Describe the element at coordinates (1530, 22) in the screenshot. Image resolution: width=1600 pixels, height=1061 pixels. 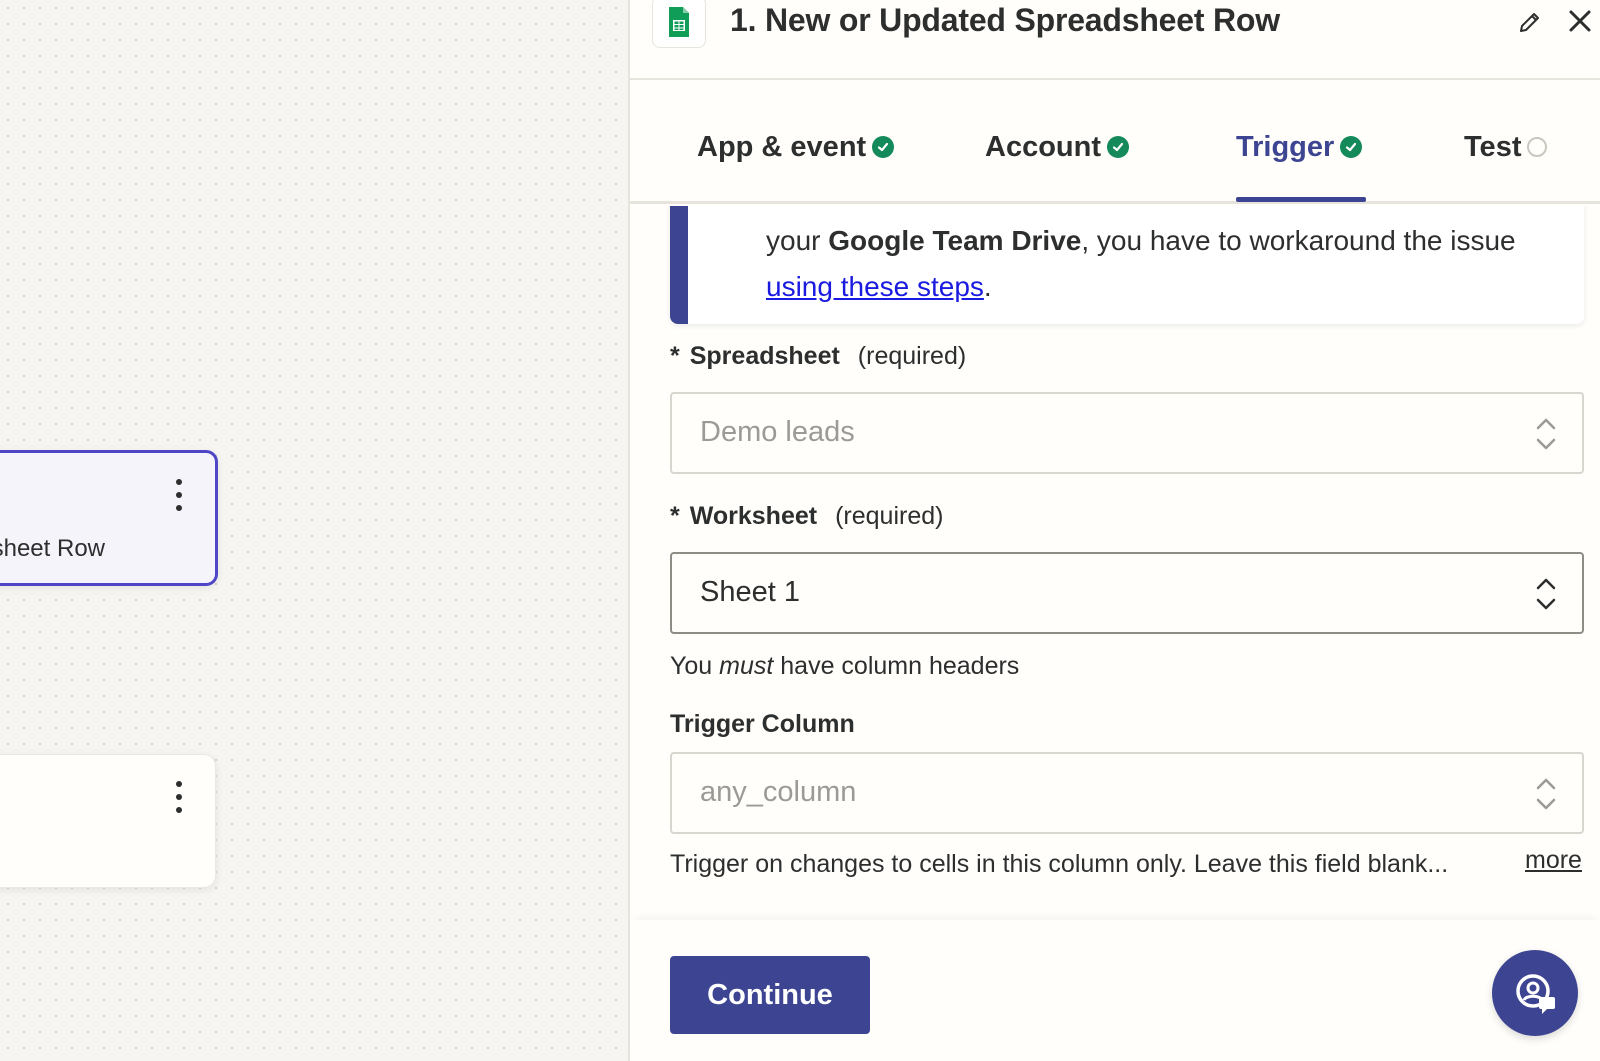
I see `pencil-icon` at that location.